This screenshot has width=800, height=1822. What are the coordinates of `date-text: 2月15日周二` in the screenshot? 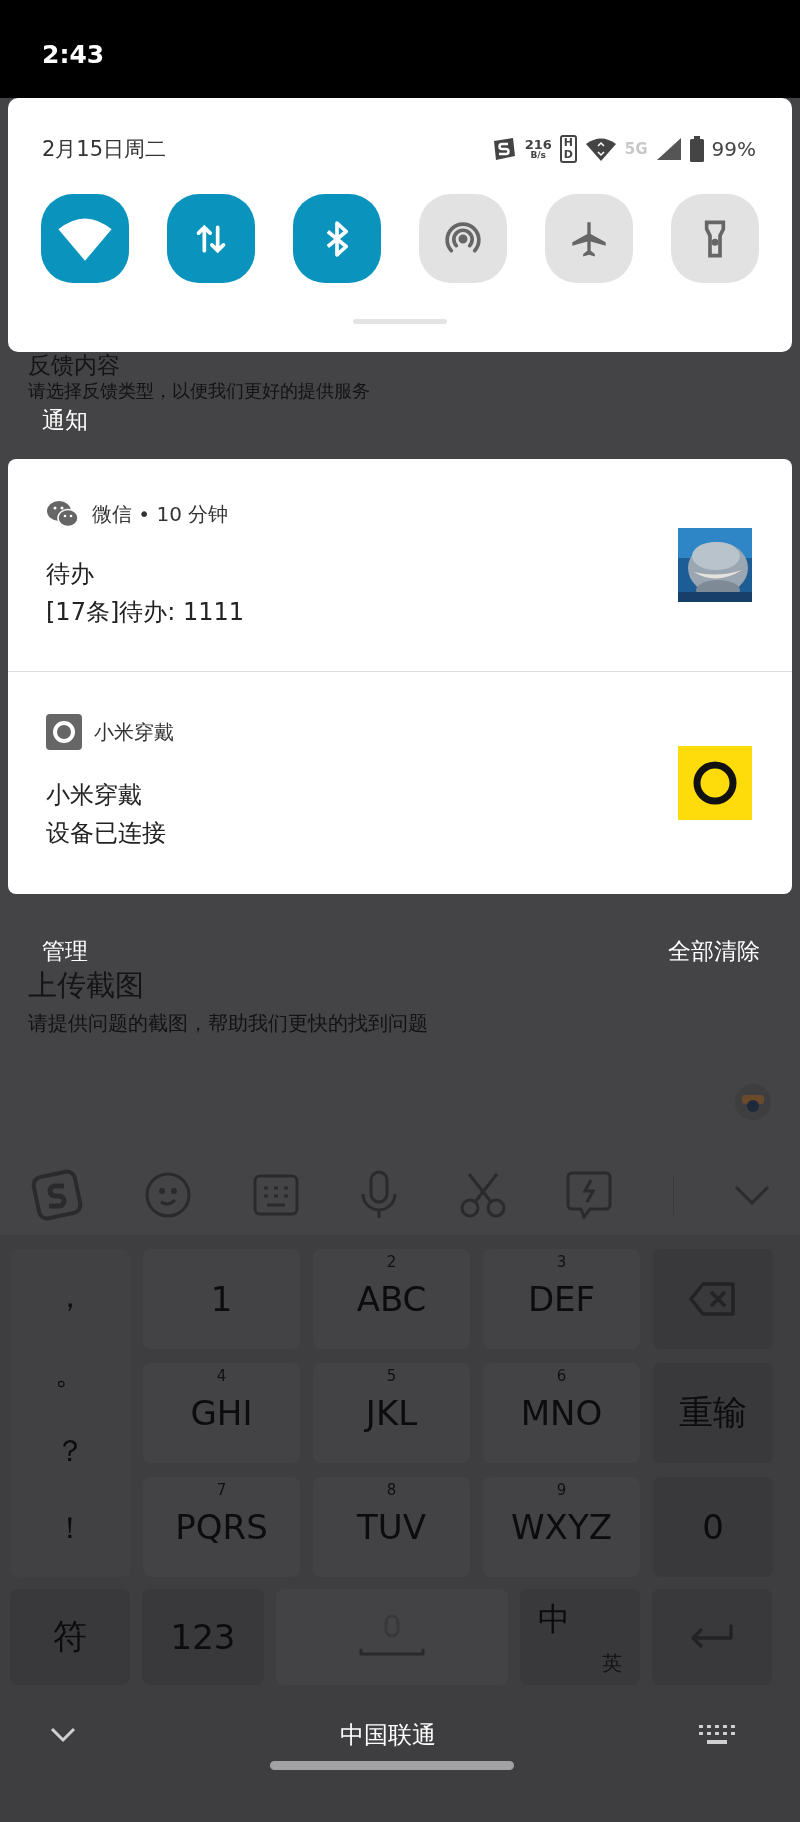 It's located at (104, 149).